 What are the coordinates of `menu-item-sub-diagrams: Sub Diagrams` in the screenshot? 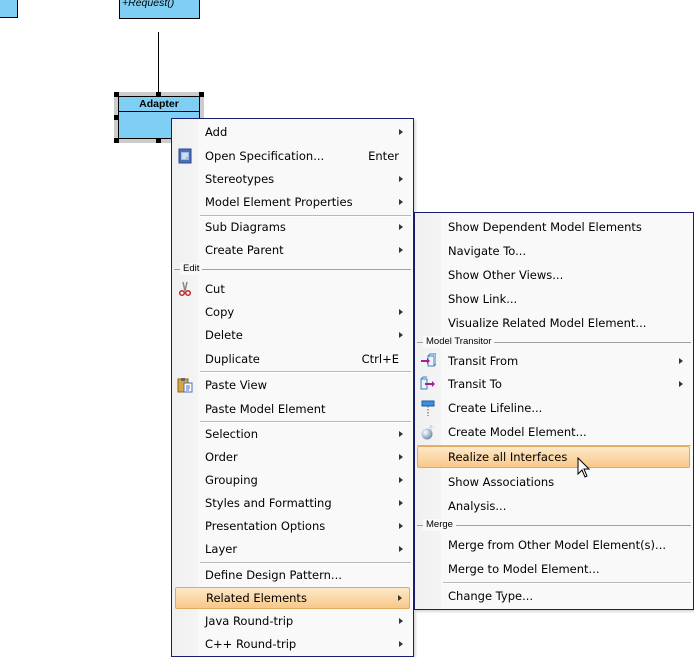 It's located at (292, 227).